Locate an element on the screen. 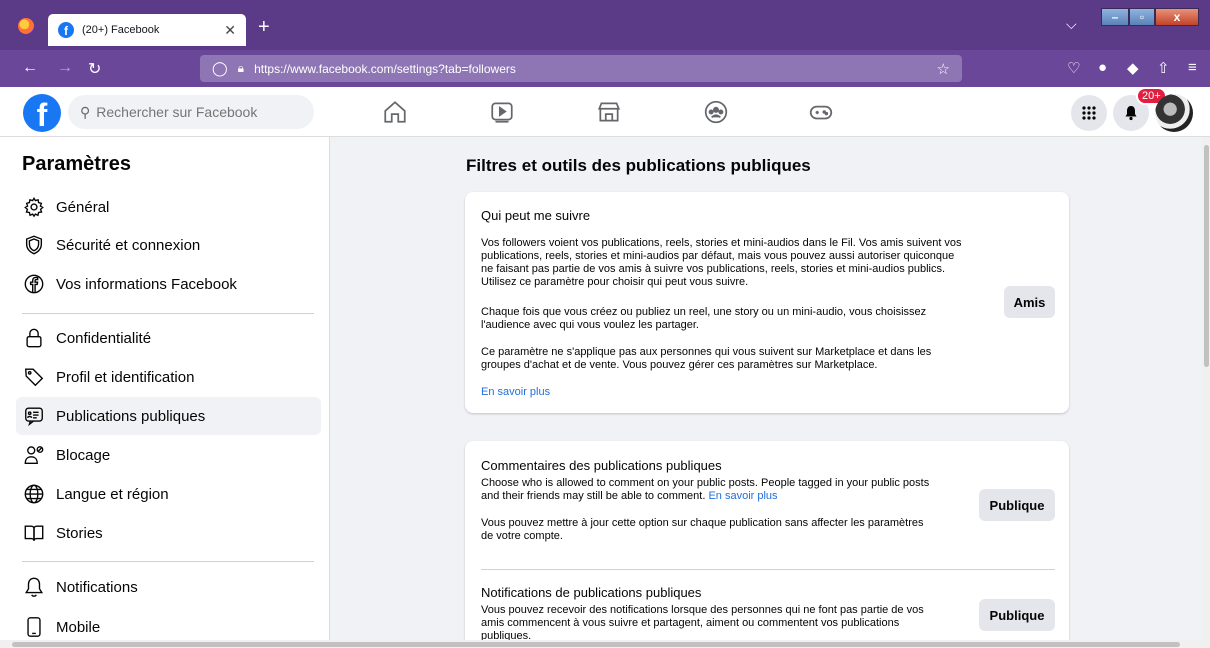 Image resolution: width=1210 pixels, height=648 pixels. notifications-audience-button: Publique is located at coordinates (1017, 615).